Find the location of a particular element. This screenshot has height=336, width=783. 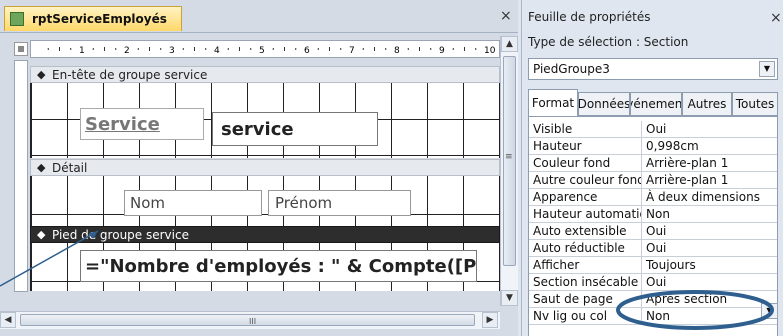

property-value: Toujours is located at coordinates (709, 265).